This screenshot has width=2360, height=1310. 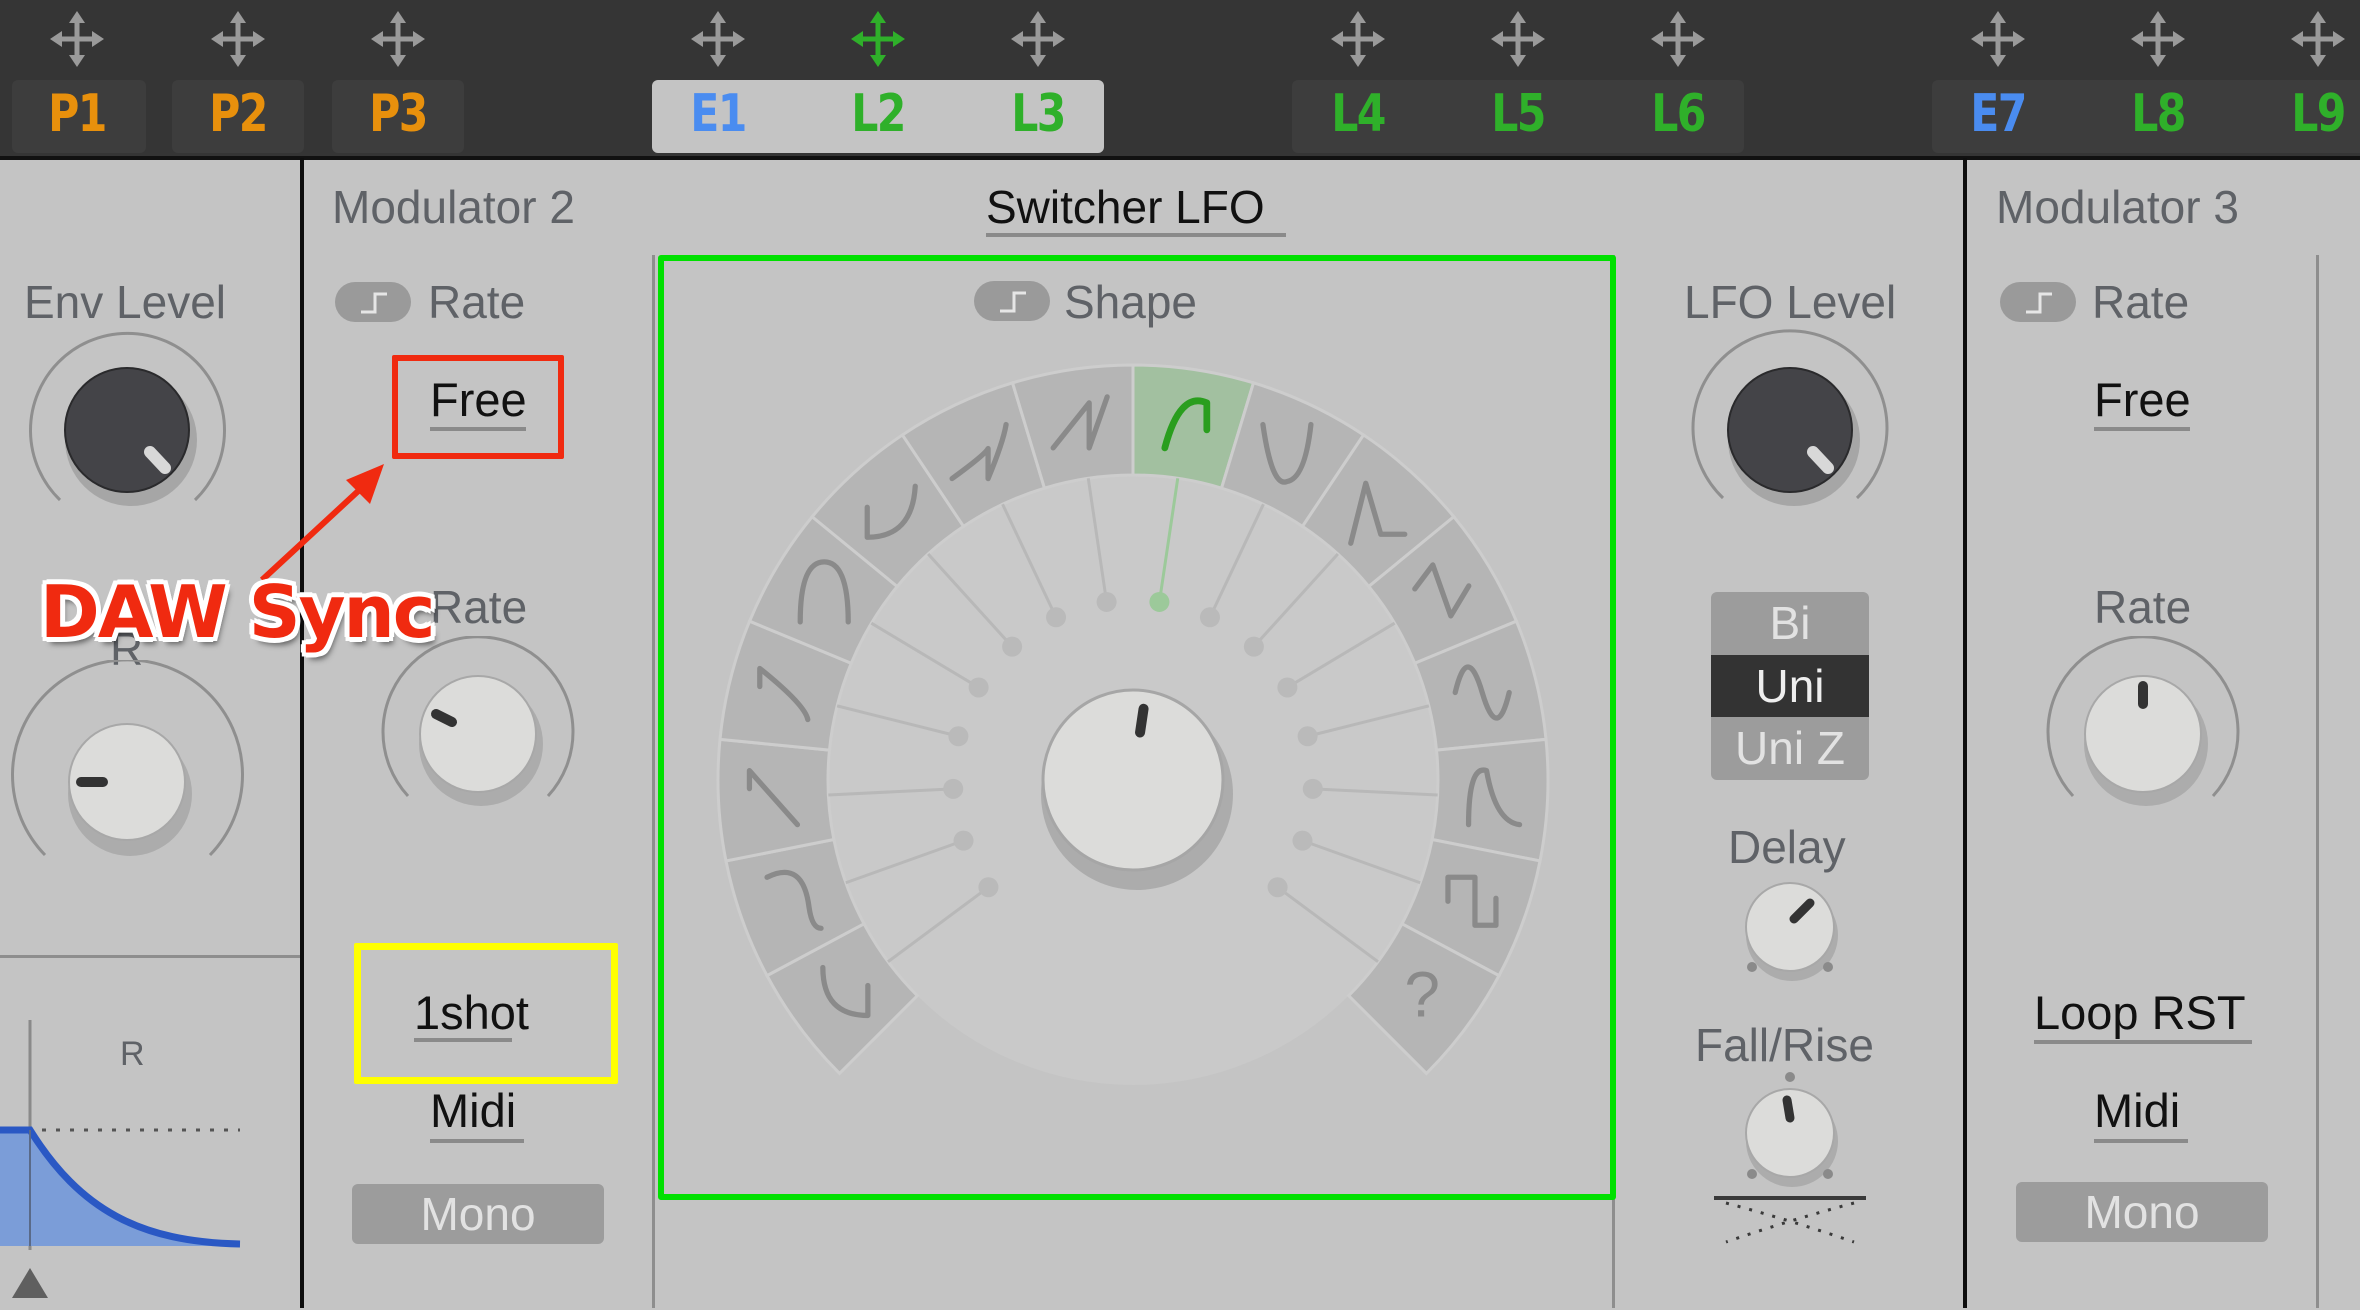 I want to click on section-divider-h, so click(x=150, y=956).